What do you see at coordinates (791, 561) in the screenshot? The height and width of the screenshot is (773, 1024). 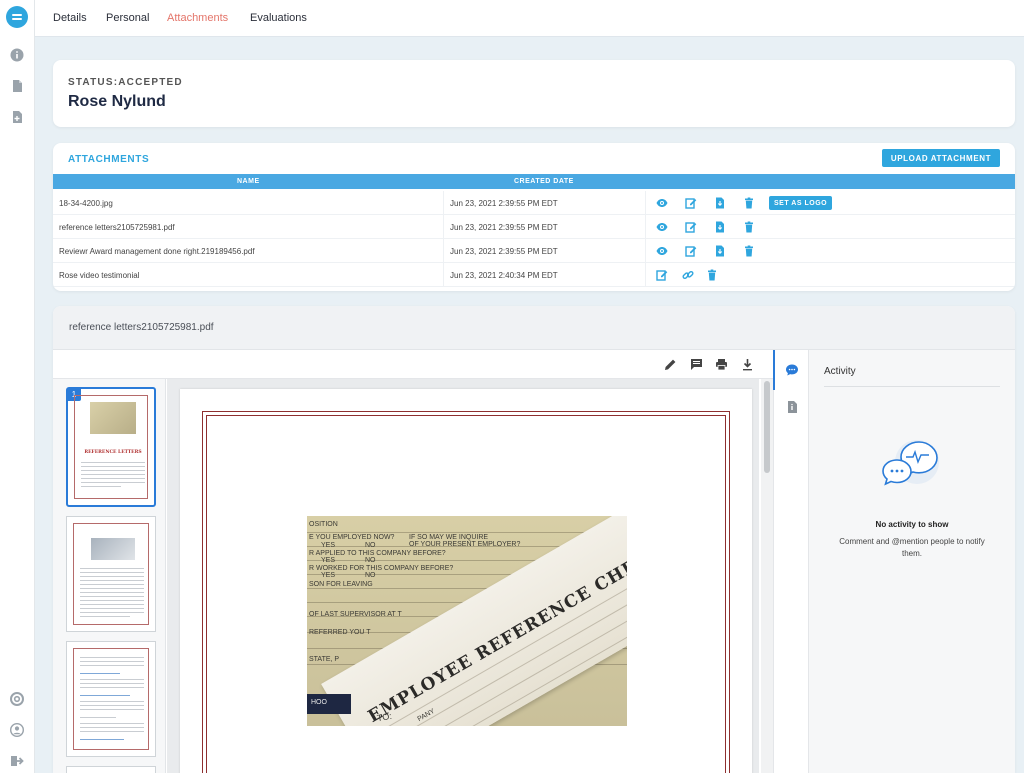 I see `side-panel-tabs` at bounding box center [791, 561].